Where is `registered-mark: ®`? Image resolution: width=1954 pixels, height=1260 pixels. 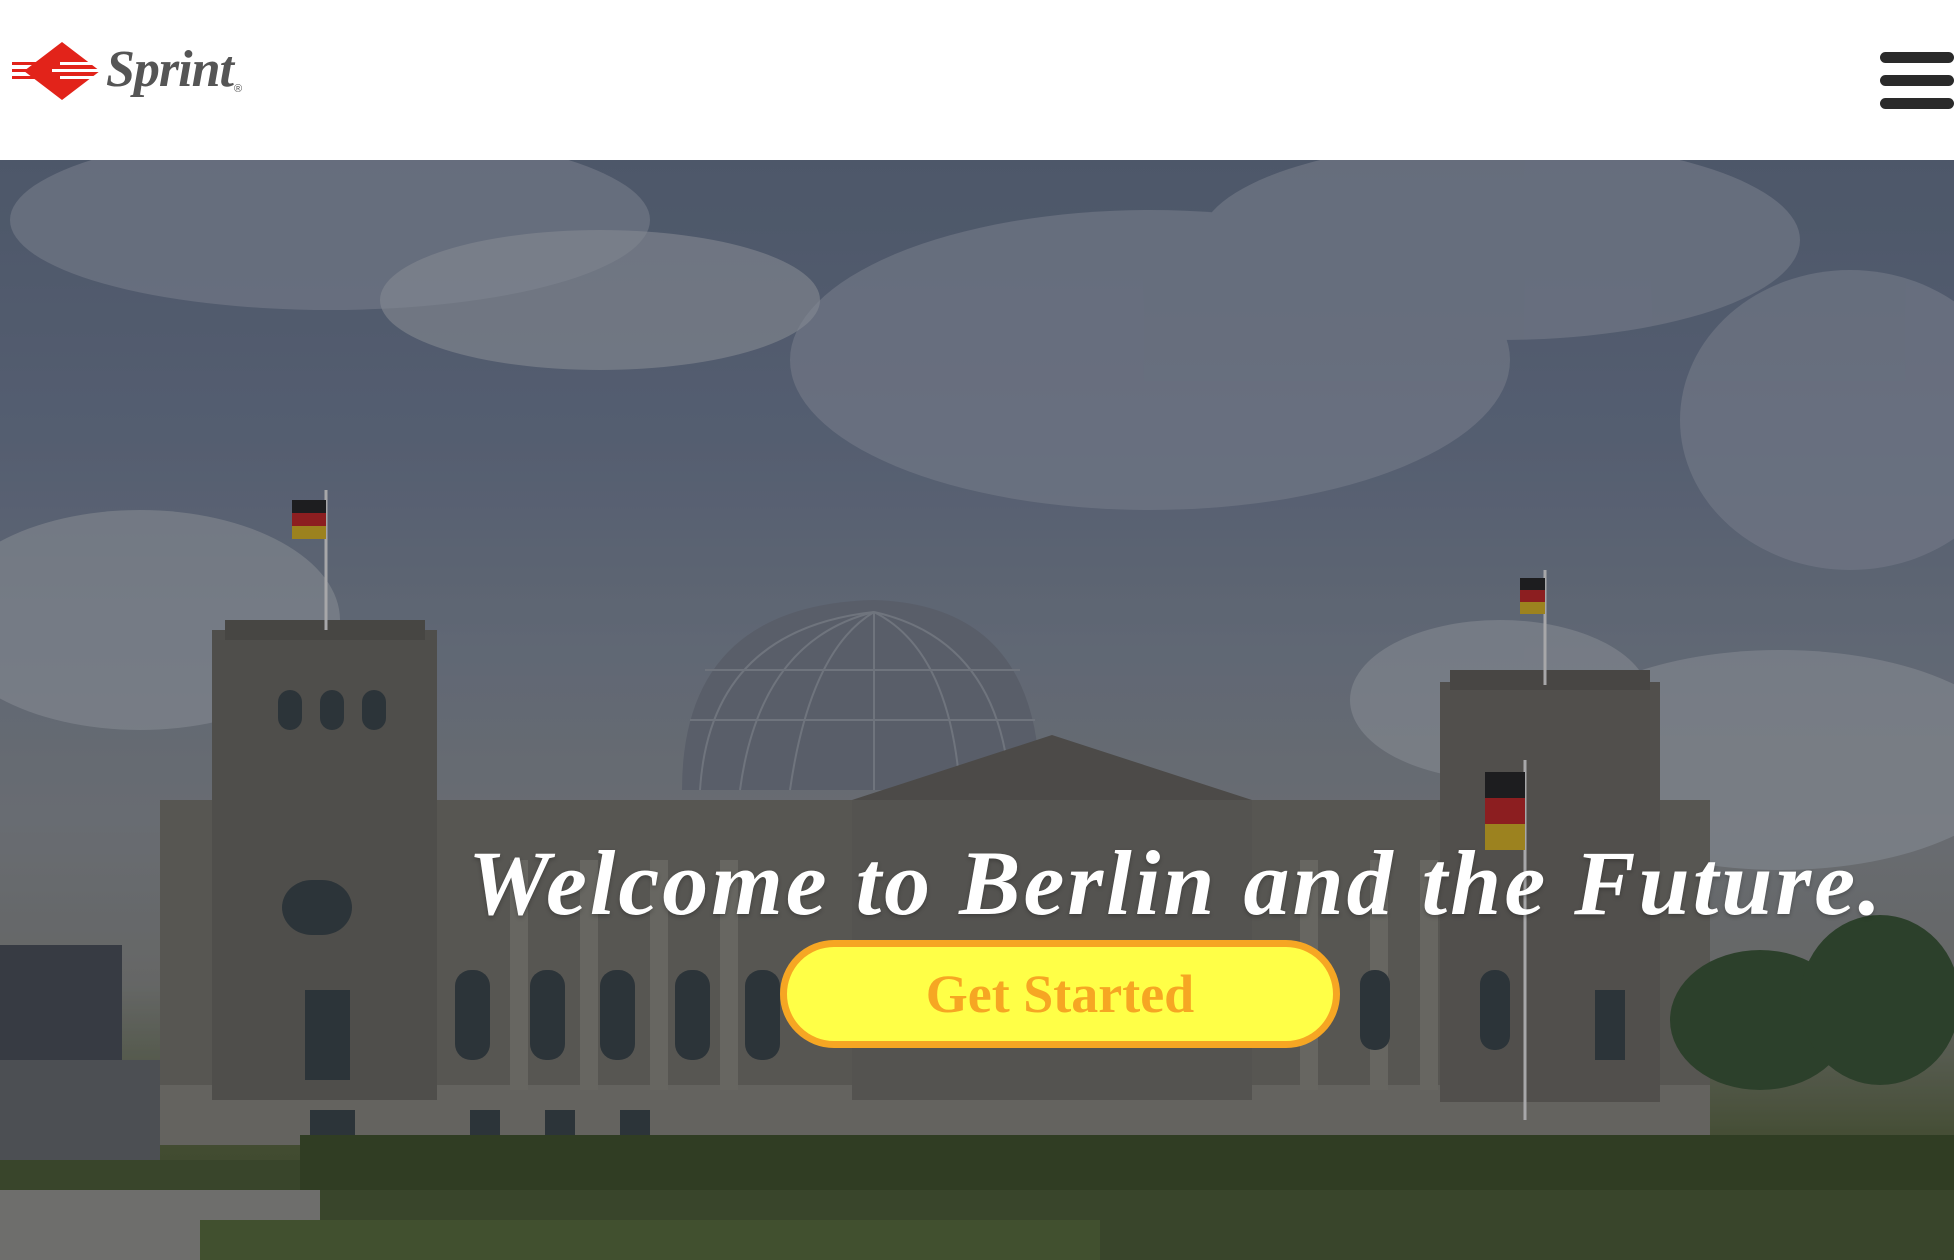
registered-mark: ® is located at coordinates (238, 89).